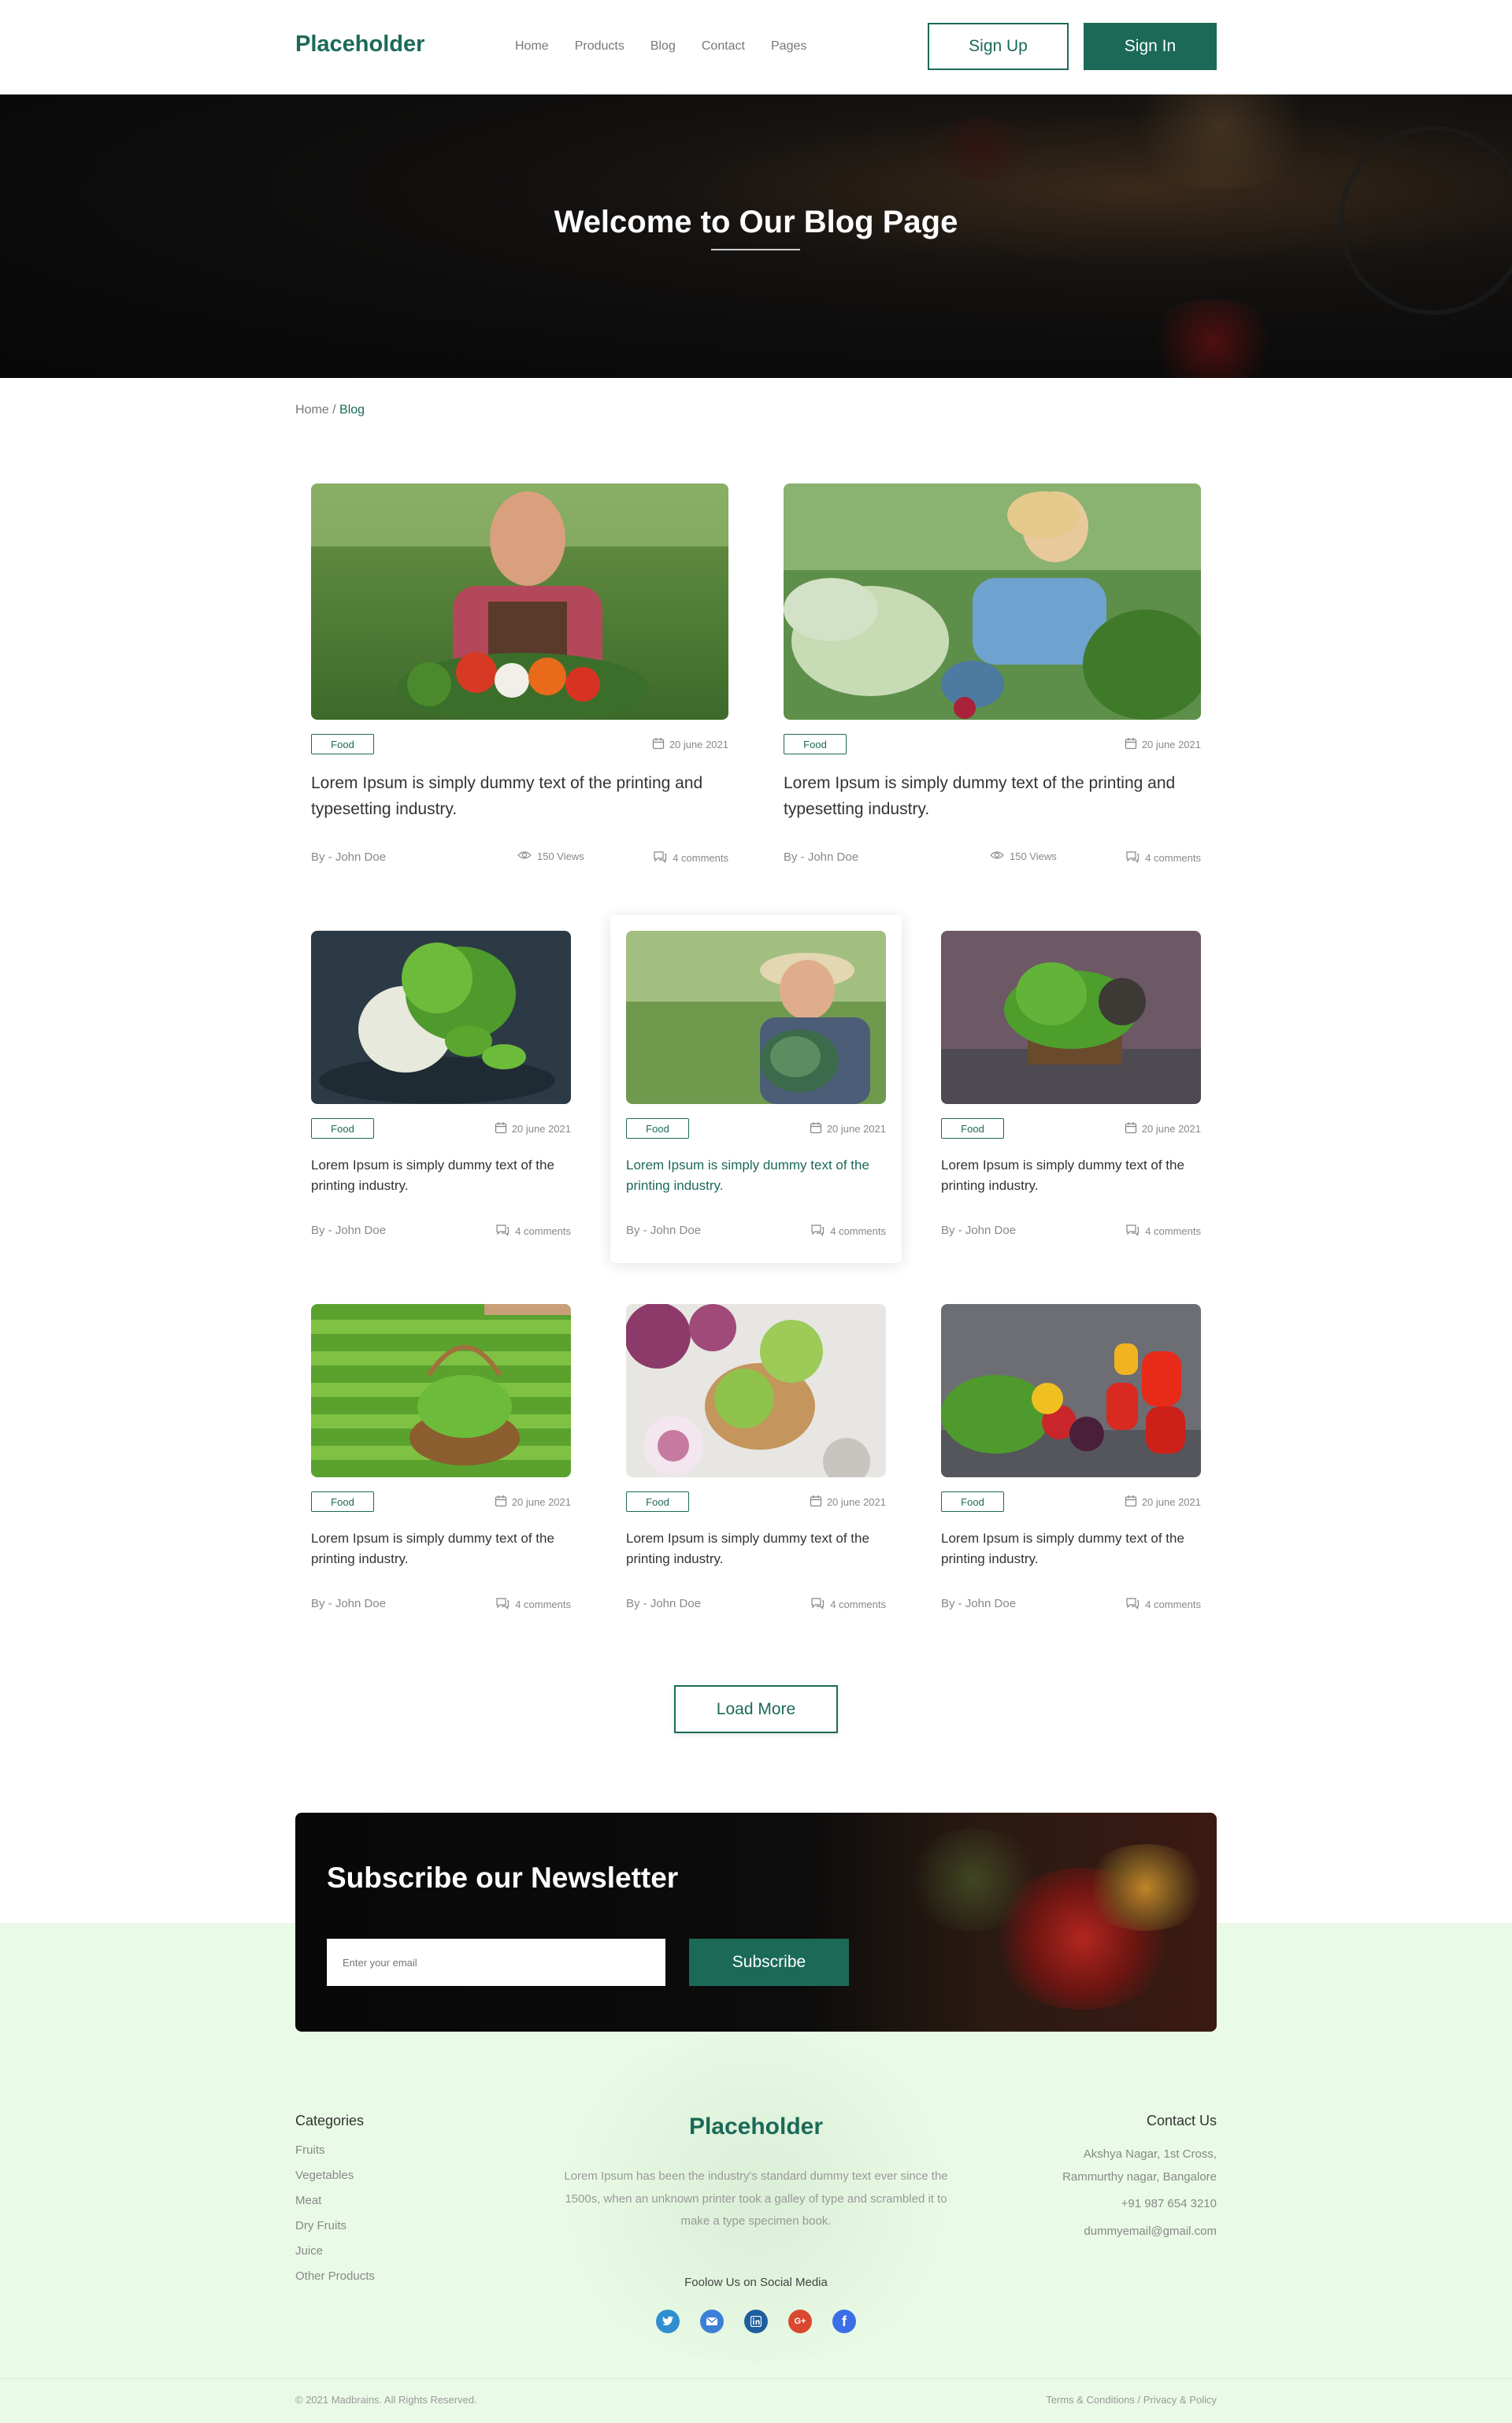  Describe the element at coordinates (712, 2321) in the screenshot. I see `mail-icon` at that location.